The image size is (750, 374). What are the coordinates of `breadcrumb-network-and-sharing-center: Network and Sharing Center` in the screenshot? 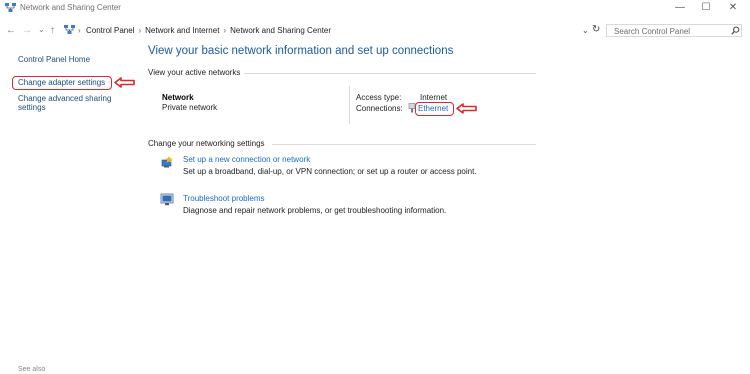 It's located at (280, 30).